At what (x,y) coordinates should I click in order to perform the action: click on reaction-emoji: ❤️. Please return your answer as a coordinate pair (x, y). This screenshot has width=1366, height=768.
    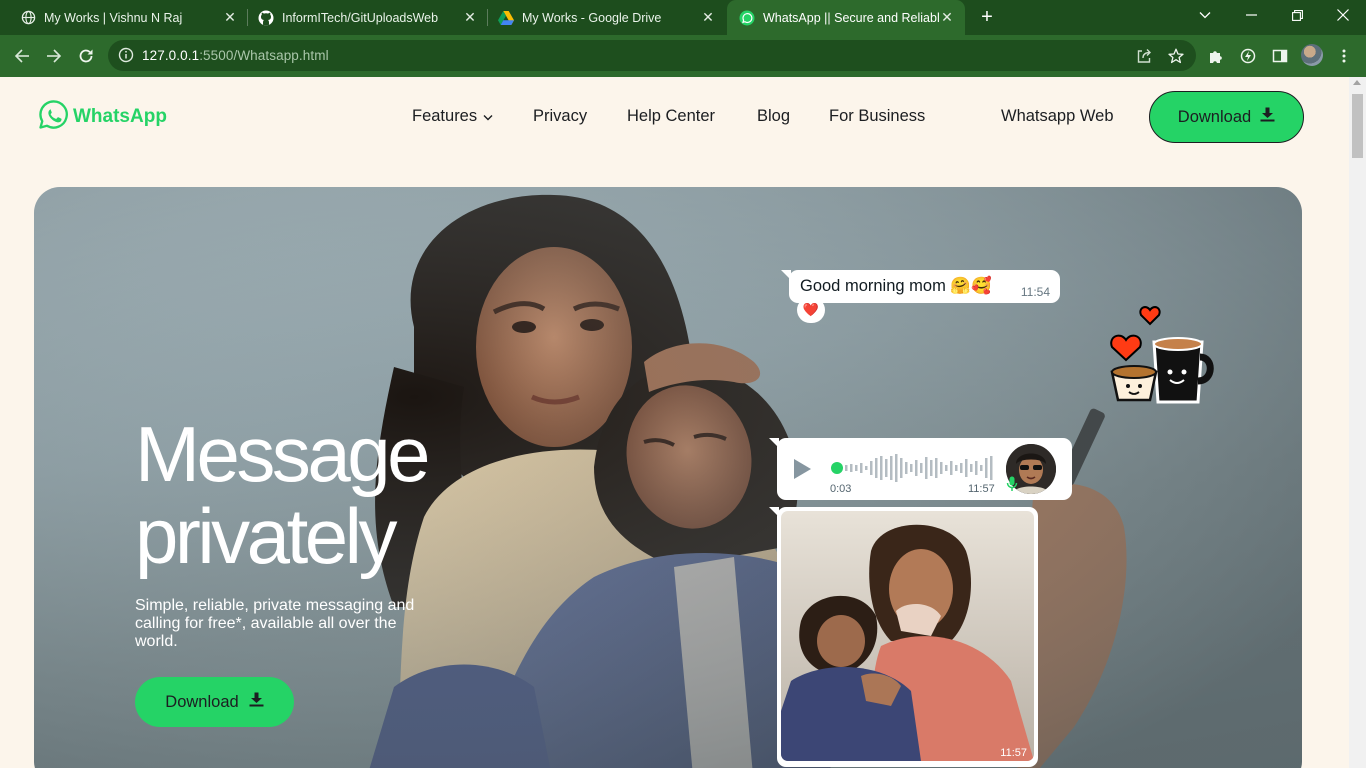
    Looking at the image, I should click on (811, 309).